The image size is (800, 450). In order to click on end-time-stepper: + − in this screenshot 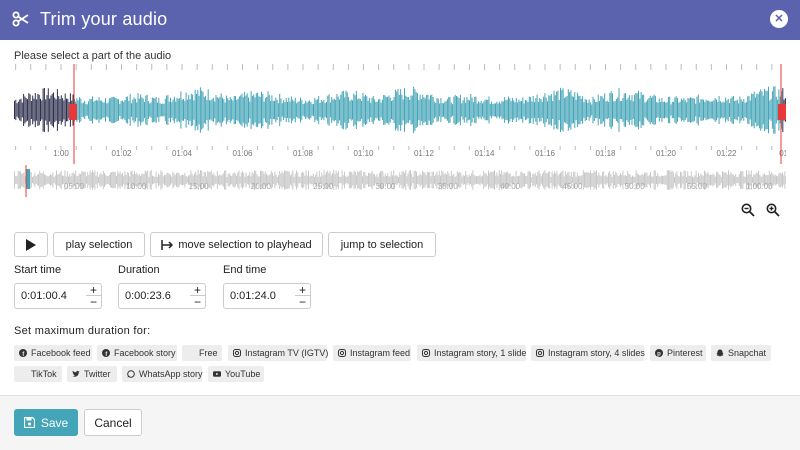, I will do `click(303, 296)`.